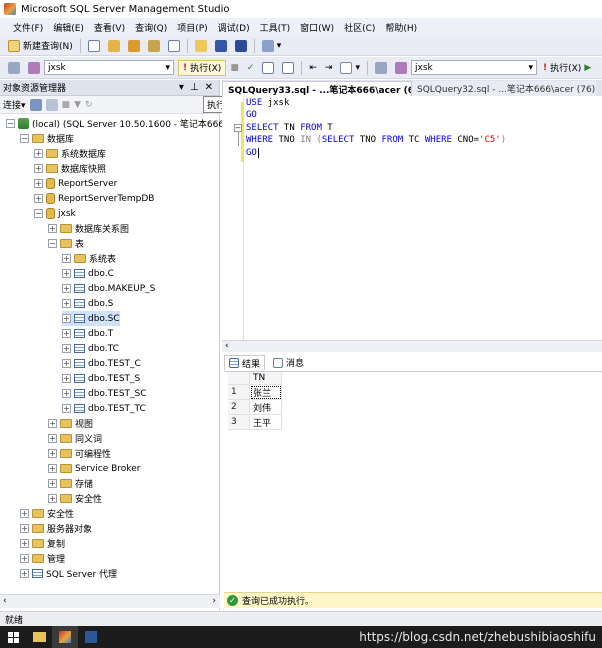 The height and width of the screenshot is (648, 602). What do you see at coordinates (91, 637) in the screenshot?
I see `taskbar-word` at bounding box center [91, 637].